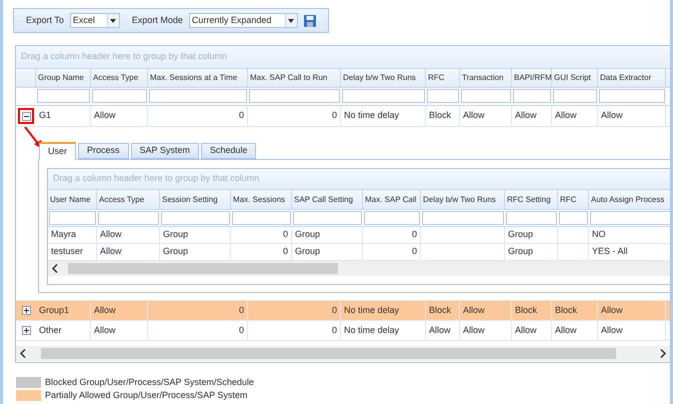 The width and height of the screenshot is (673, 404). What do you see at coordinates (57, 151) in the screenshot?
I see `tab: User` at bounding box center [57, 151].